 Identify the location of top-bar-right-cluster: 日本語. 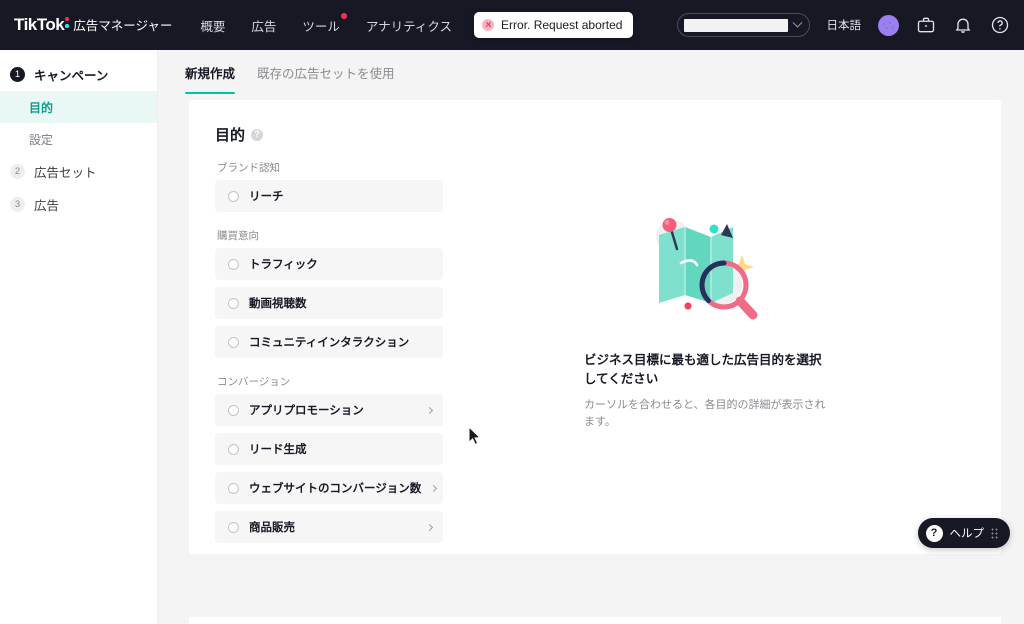
(850, 25).